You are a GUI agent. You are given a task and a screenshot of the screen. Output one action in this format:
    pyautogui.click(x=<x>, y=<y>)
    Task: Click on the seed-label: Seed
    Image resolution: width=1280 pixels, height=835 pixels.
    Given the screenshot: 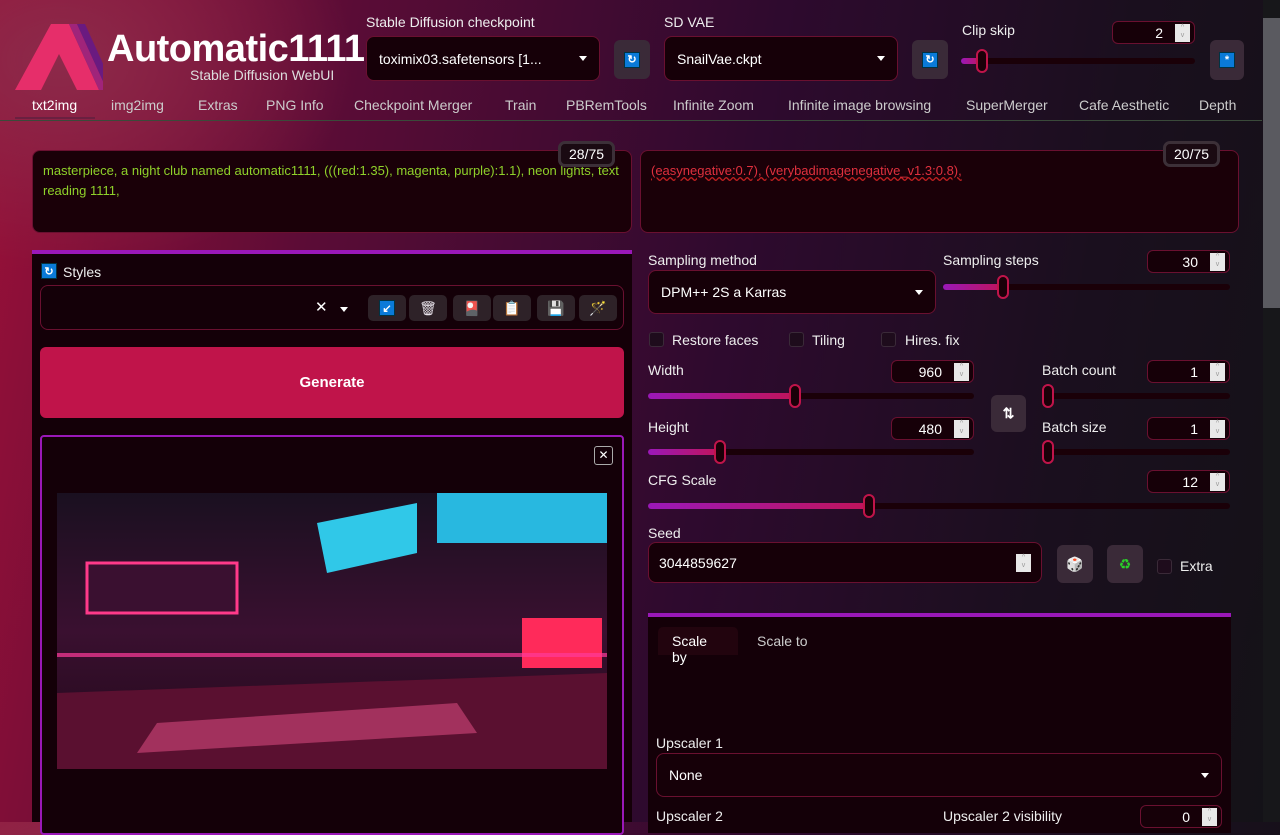 What is the action you would take?
    pyautogui.click(x=664, y=533)
    